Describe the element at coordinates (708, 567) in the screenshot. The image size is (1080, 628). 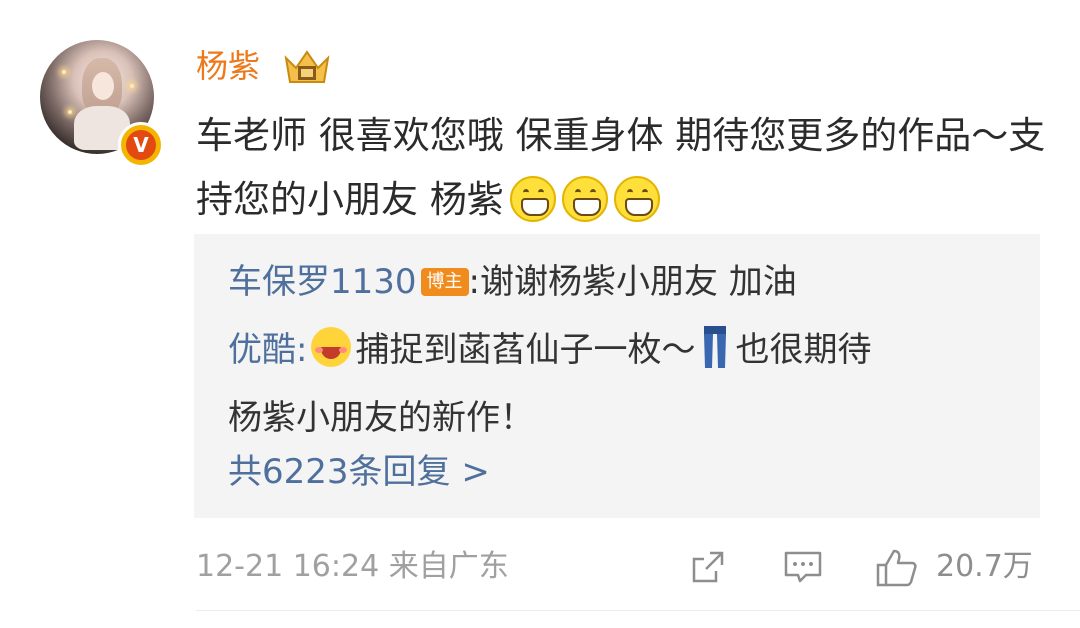
I see `share-icon` at that location.